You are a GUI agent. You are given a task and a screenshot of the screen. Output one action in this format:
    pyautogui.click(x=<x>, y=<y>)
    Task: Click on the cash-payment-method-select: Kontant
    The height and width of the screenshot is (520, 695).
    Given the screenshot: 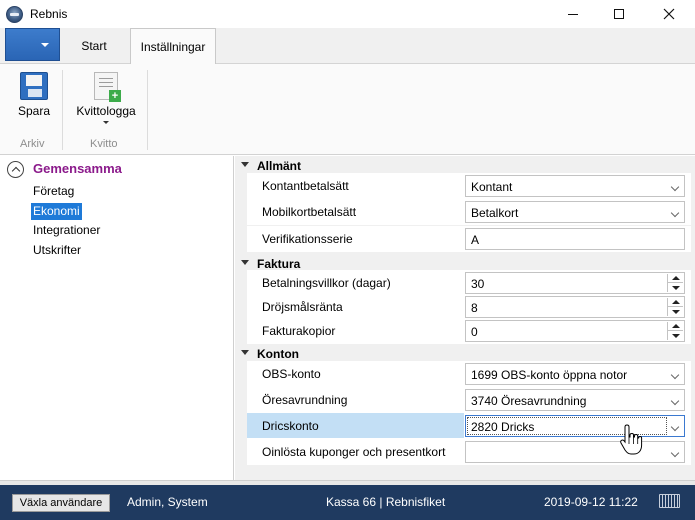 What is the action you would take?
    pyautogui.click(x=575, y=186)
    